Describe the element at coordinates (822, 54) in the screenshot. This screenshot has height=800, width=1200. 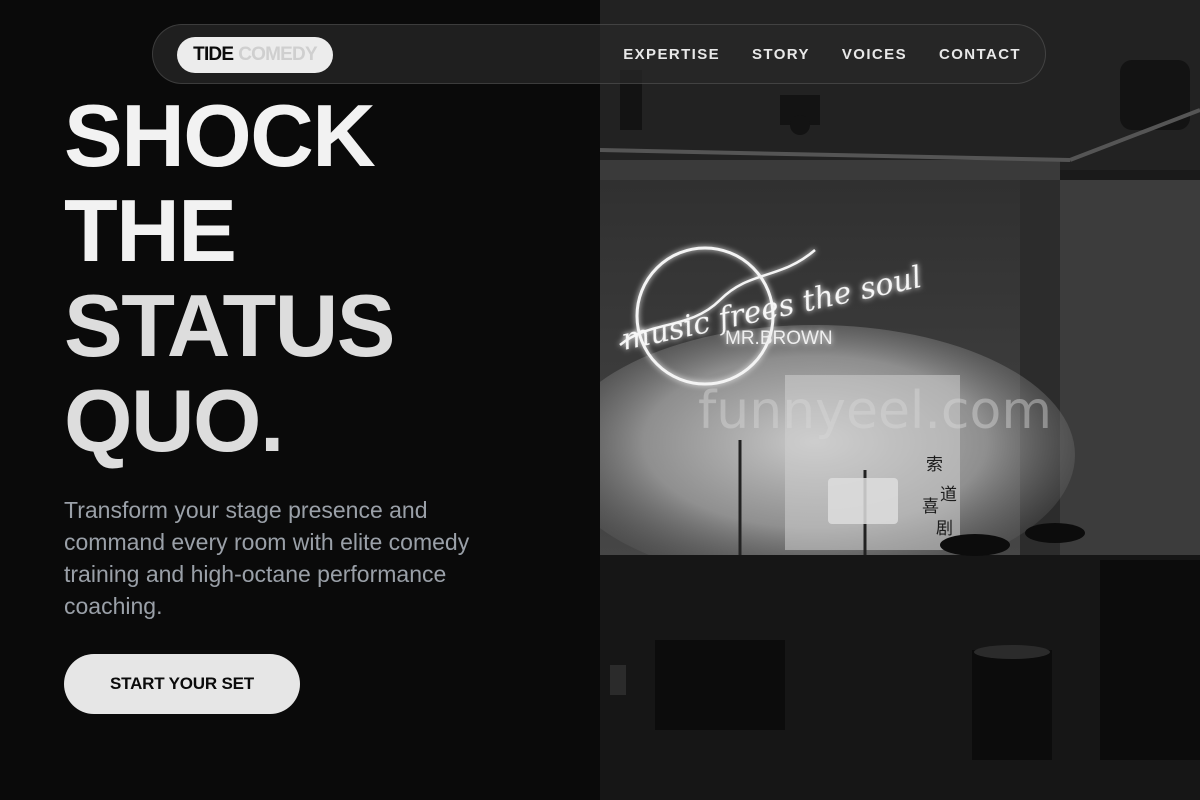
I see `nav-links: EXPERTISE STORY VOICES CONTACT` at that location.